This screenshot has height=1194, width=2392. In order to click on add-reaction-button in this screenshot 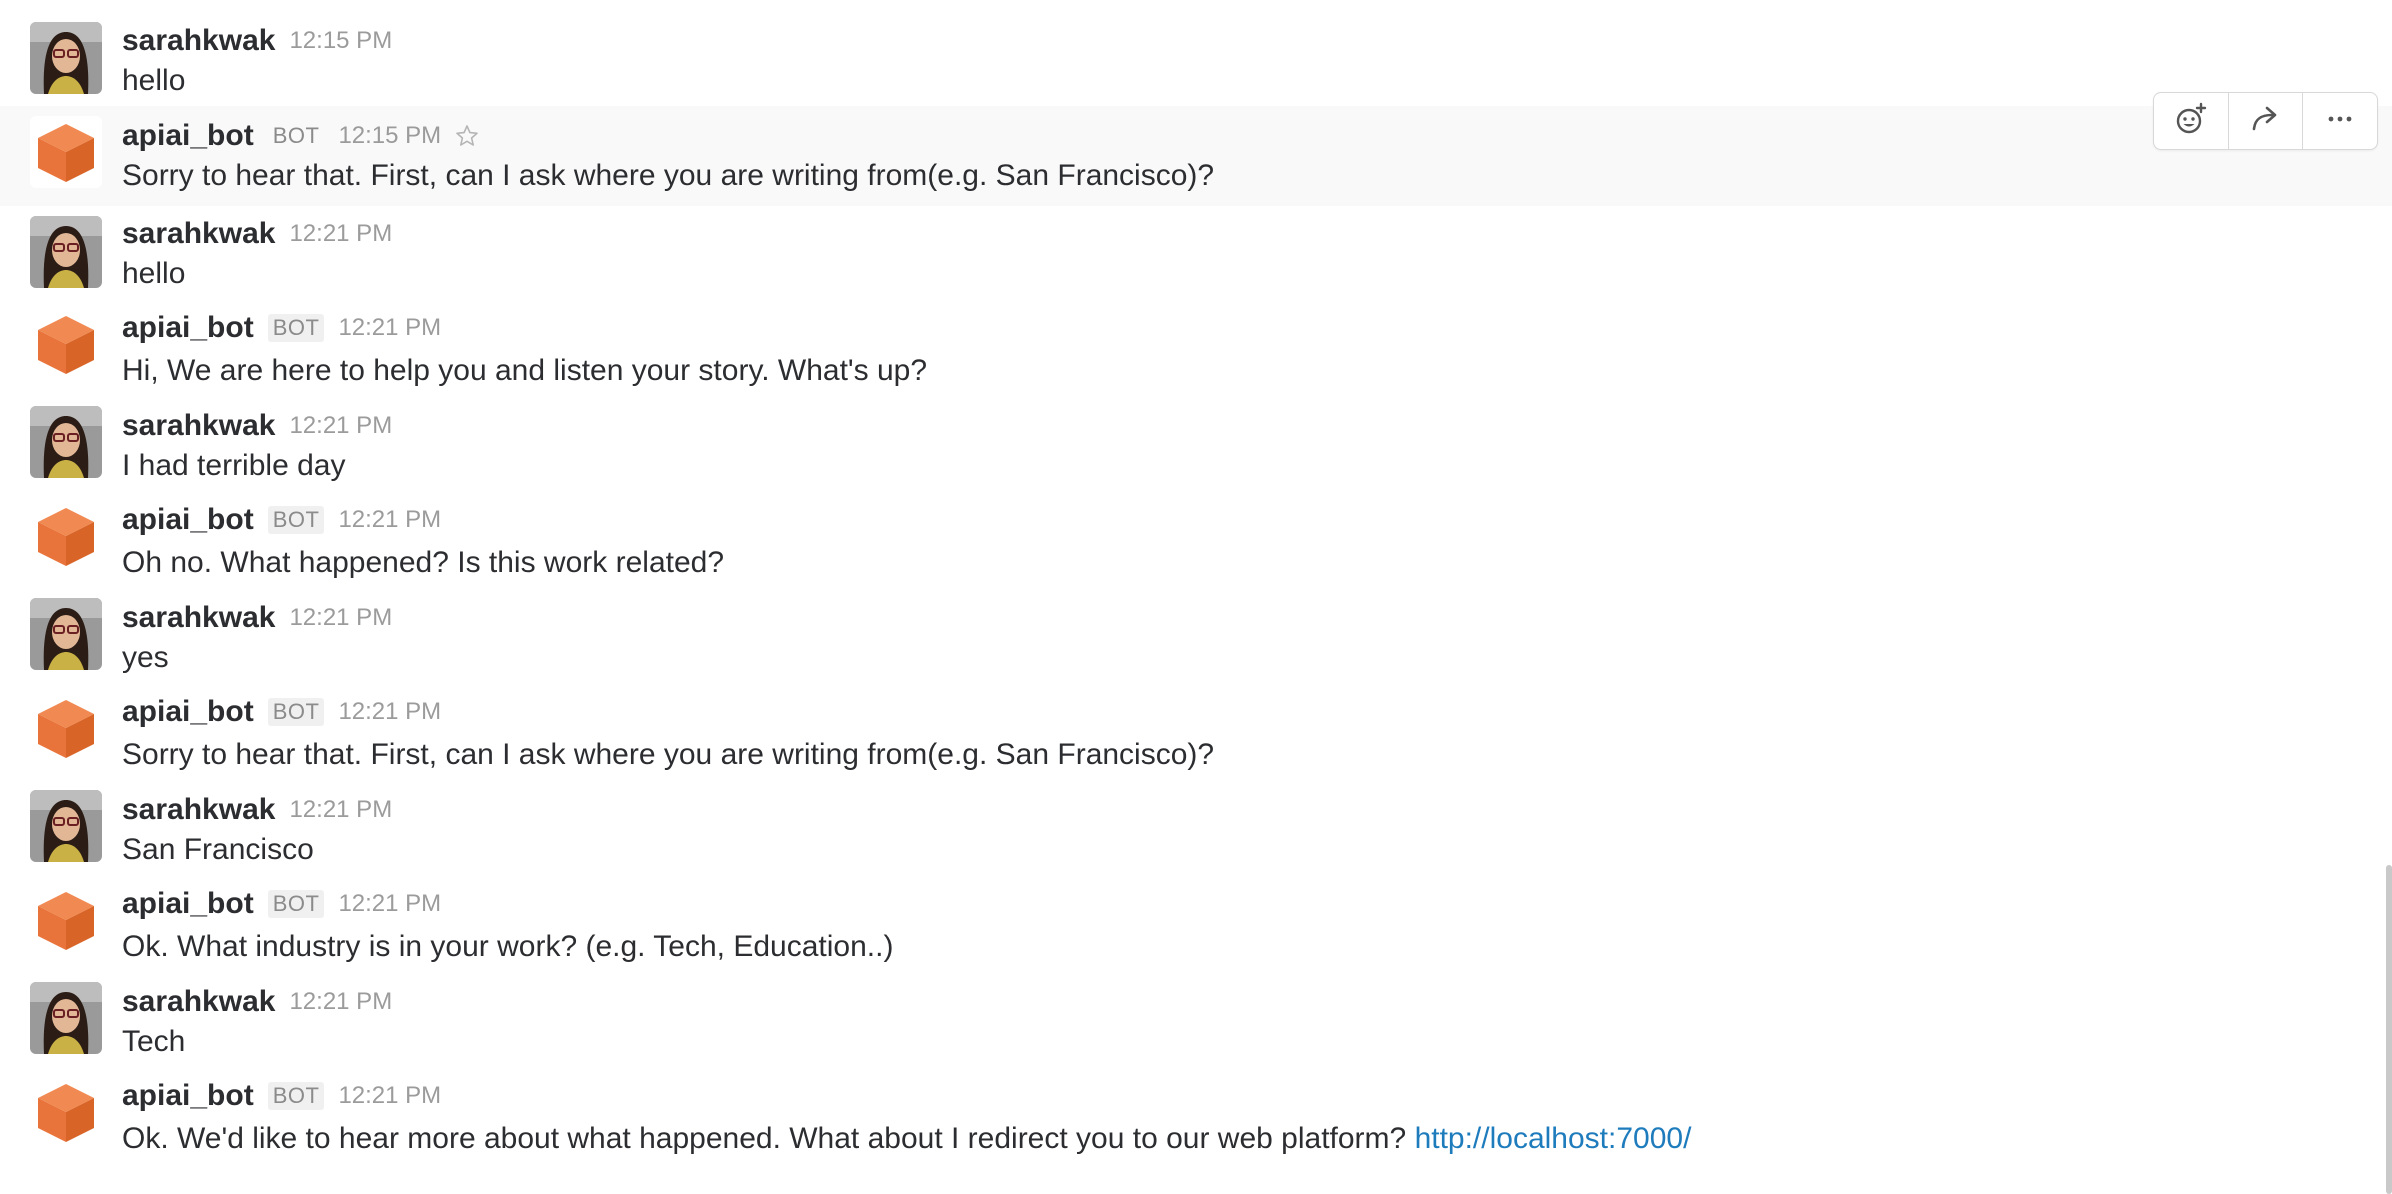, I will do `click(2191, 121)`.